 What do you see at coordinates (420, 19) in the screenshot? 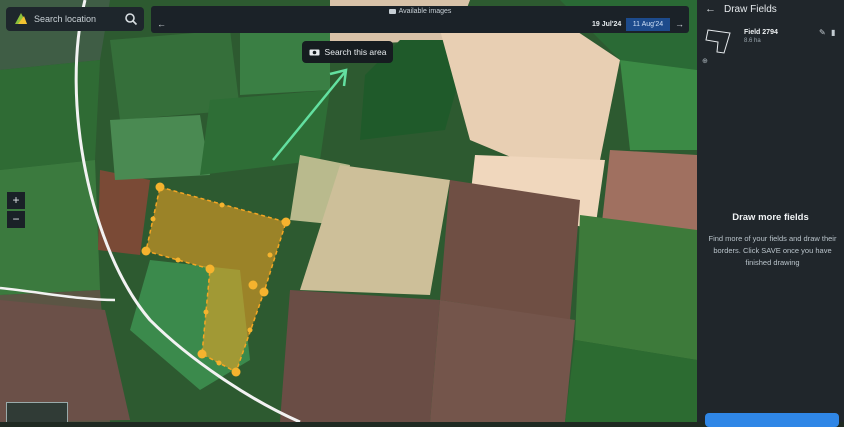
I see `image-timeline: Available images ← → 19 Jul'24 11 Aug'24` at bounding box center [420, 19].